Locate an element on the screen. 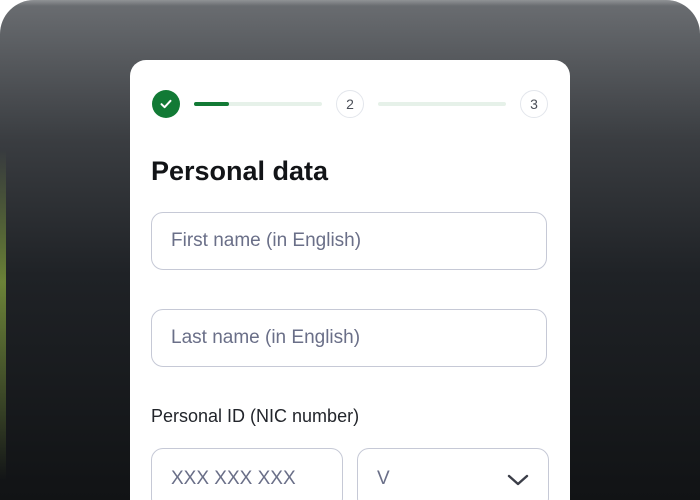 Image resolution: width=700 pixels, height=500 pixels. step-3-label: 3 is located at coordinates (534, 104).